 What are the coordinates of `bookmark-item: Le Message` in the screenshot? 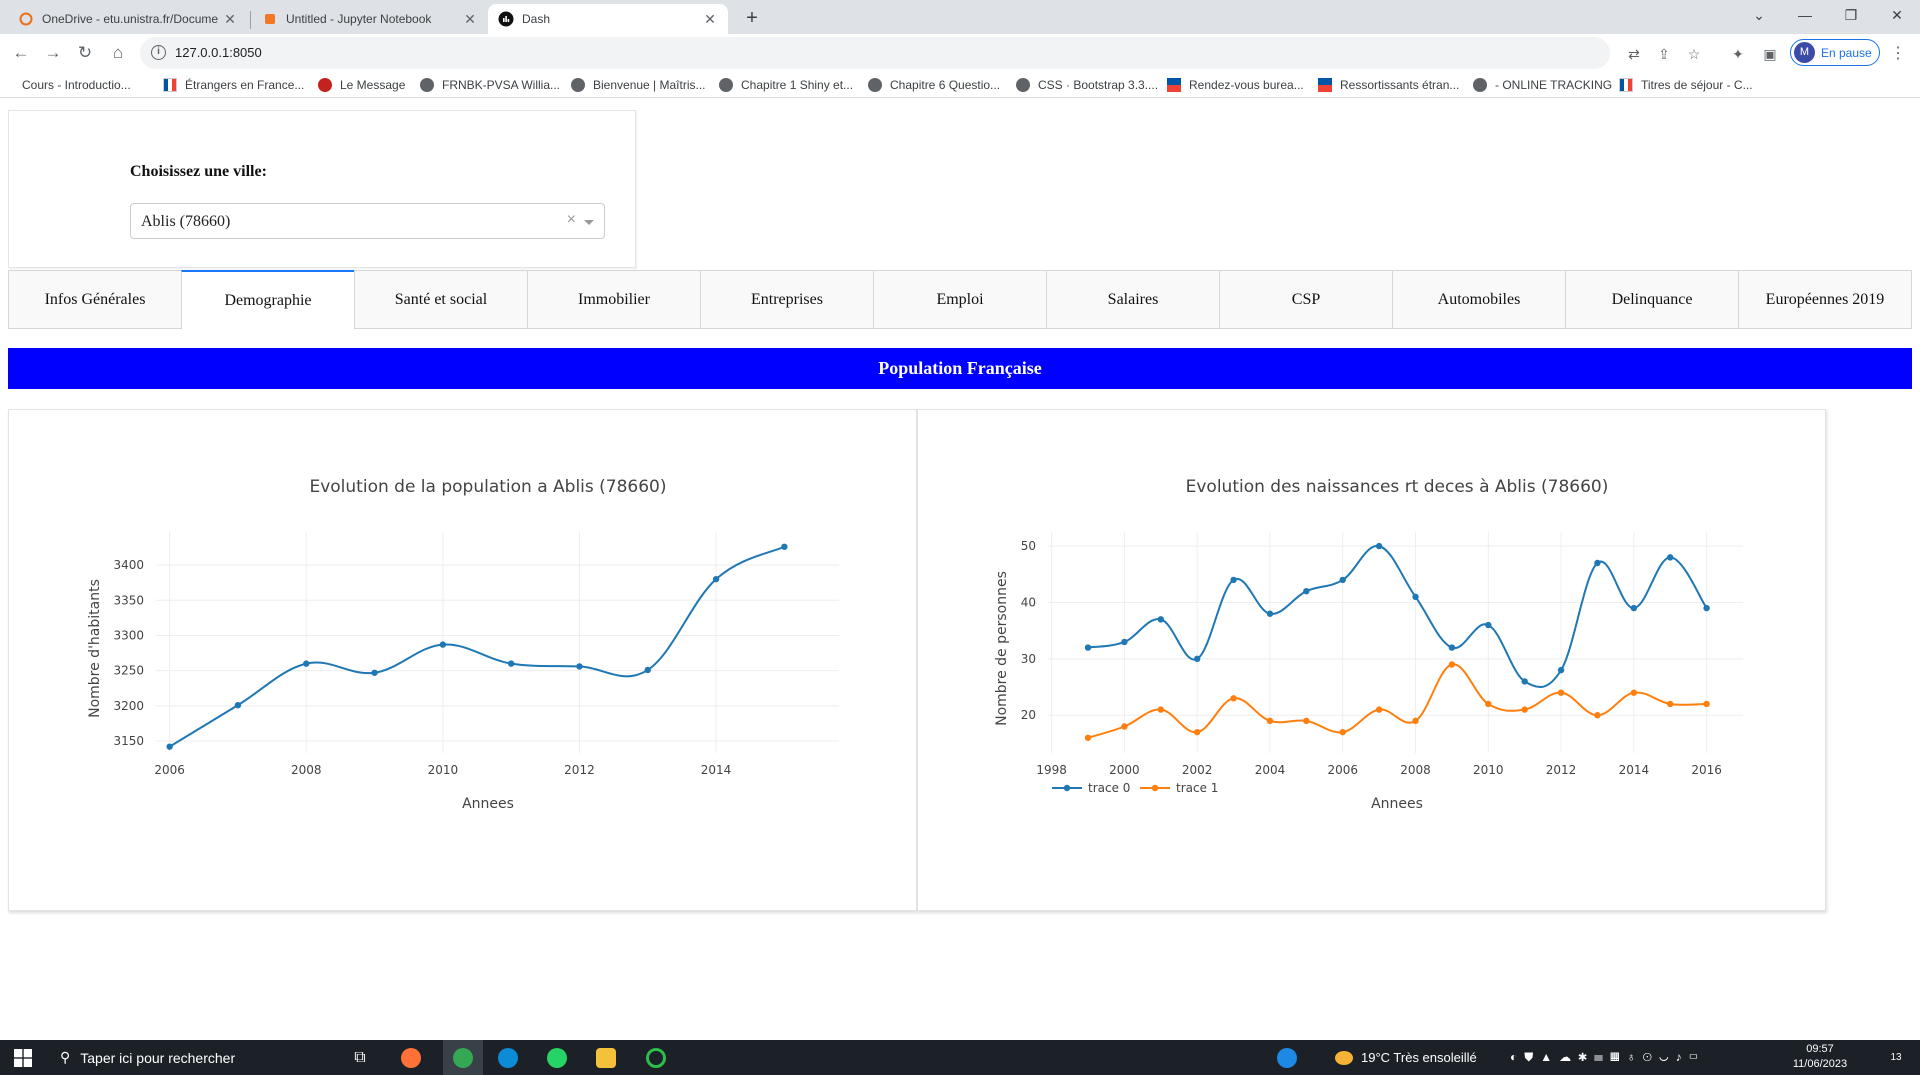 It's located at (361, 85).